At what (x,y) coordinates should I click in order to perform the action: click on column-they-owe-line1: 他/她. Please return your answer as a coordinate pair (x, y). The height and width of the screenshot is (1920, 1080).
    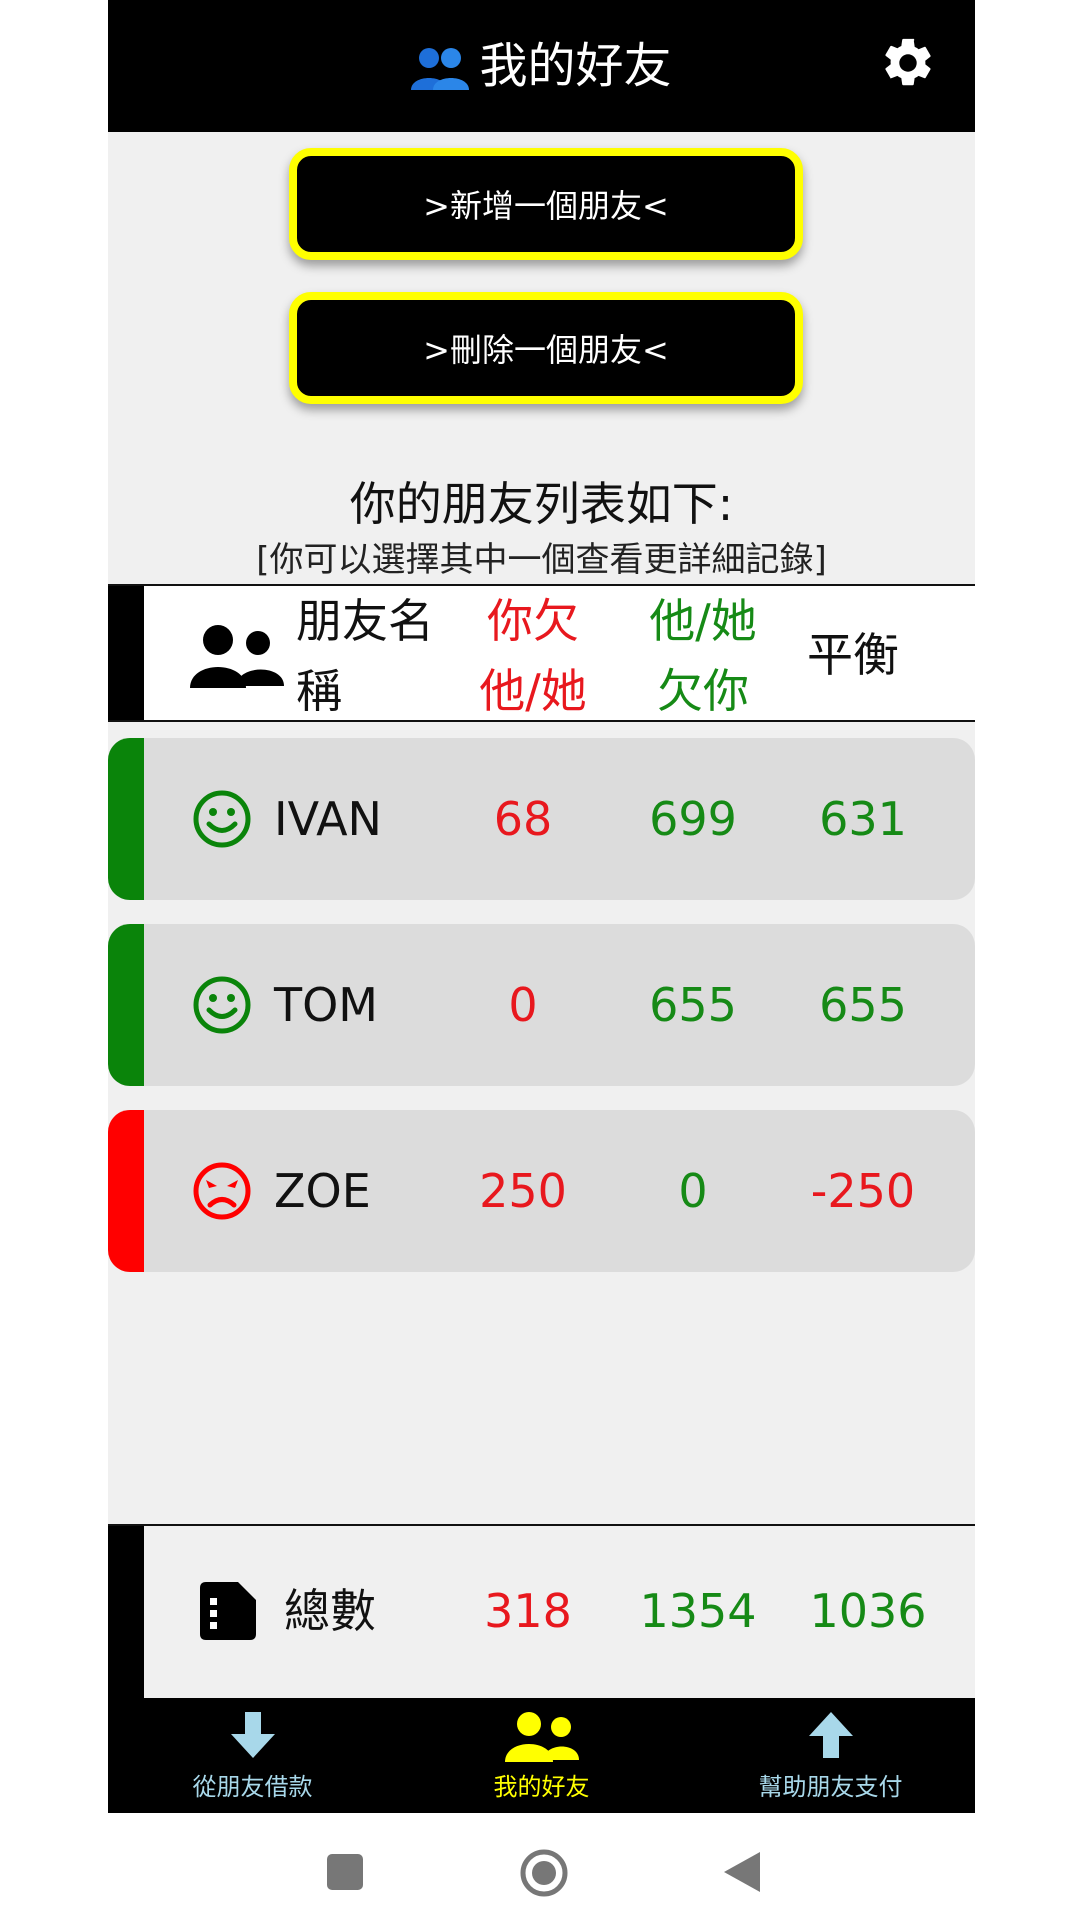
    Looking at the image, I should click on (703, 621).